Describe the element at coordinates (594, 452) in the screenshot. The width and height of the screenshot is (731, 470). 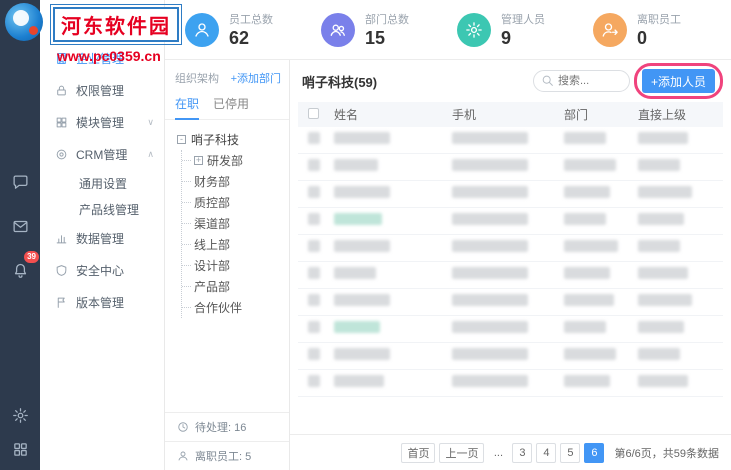
I see `page-button-6: 6` at that location.